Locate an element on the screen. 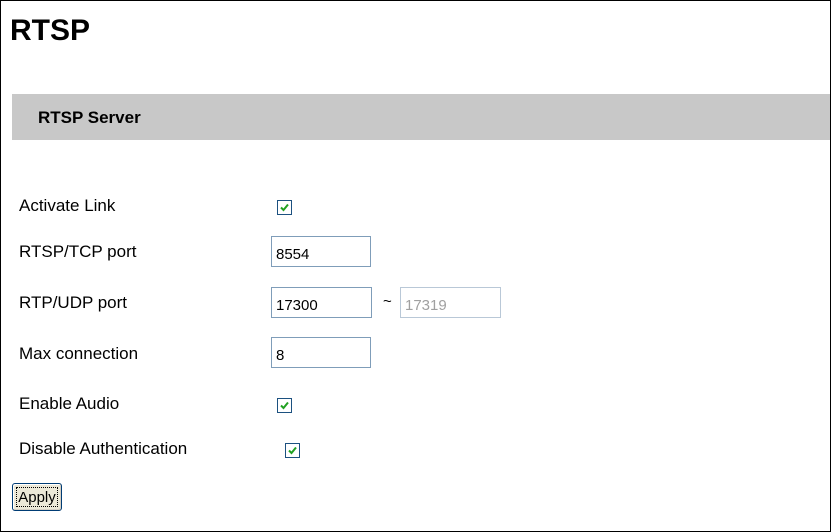 This screenshot has width=831, height=532. disable-authentication-checkbox is located at coordinates (292, 450).